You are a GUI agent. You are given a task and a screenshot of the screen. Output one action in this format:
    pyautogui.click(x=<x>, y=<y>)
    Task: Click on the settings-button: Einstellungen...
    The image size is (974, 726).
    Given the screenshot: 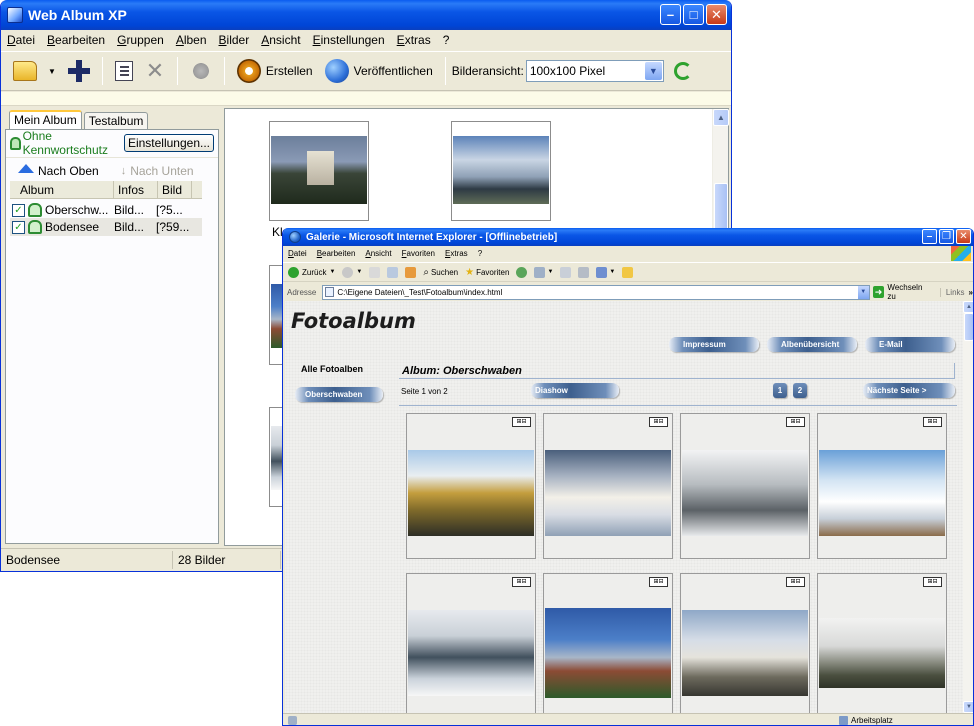 What is the action you would take?
    pyautogui.click(x=168, y=143)
    